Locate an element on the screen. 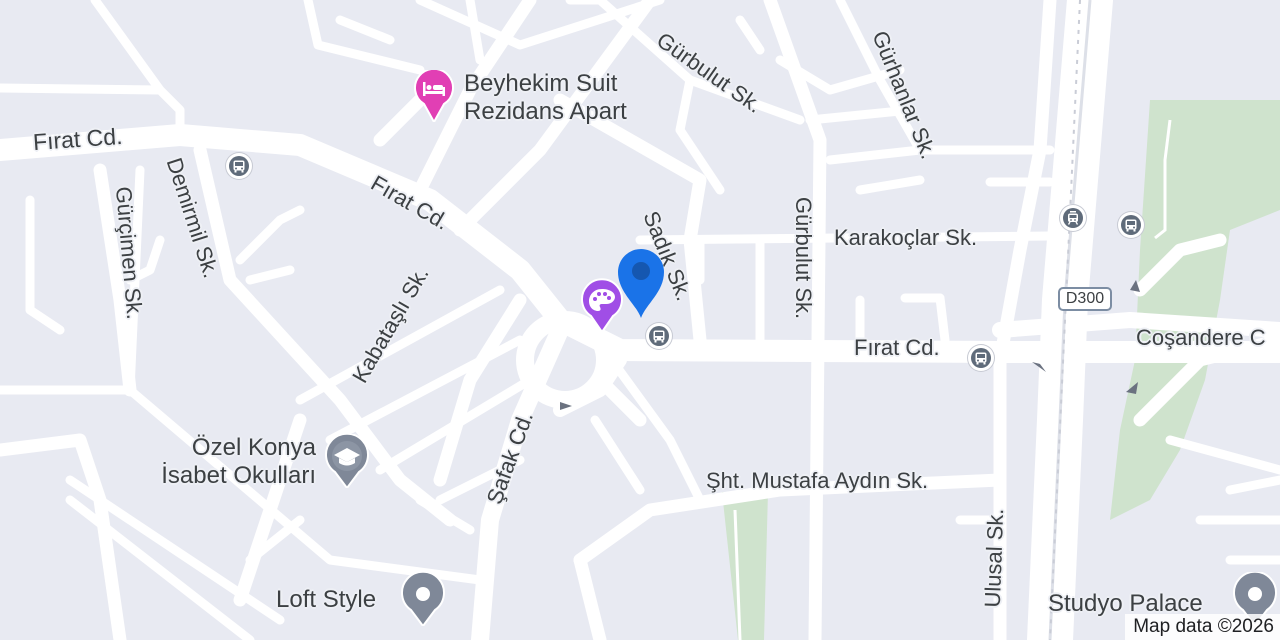 The width and height of the screenshot is (1280, 640). hotel-bed-icon is located at coordinates (434, 96).